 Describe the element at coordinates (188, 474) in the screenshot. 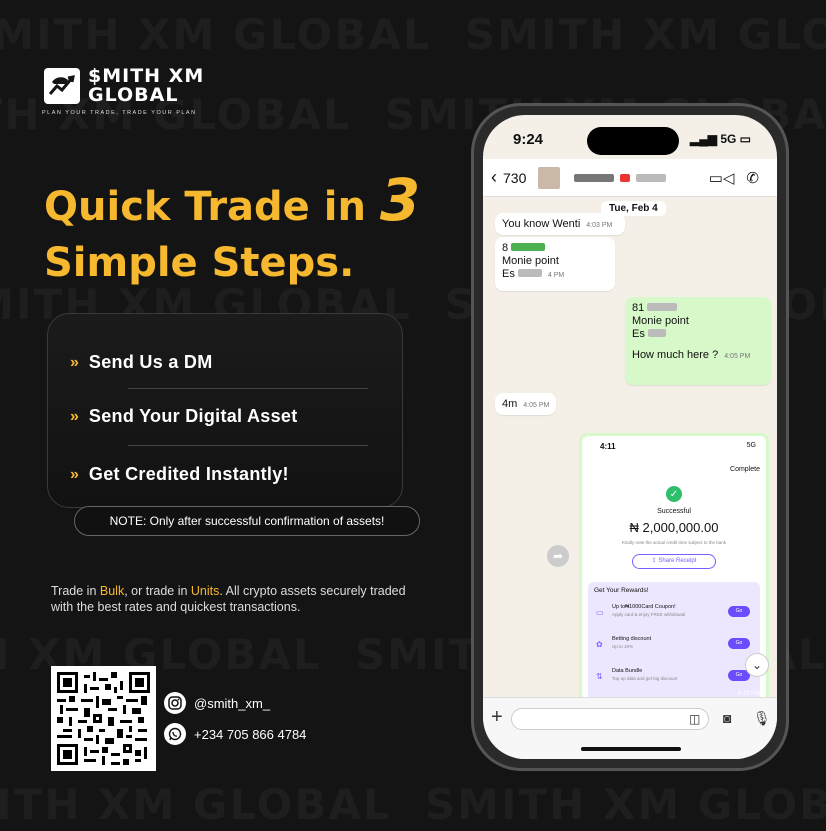

I see `step-label: Get Credited Instantly!` at that location.